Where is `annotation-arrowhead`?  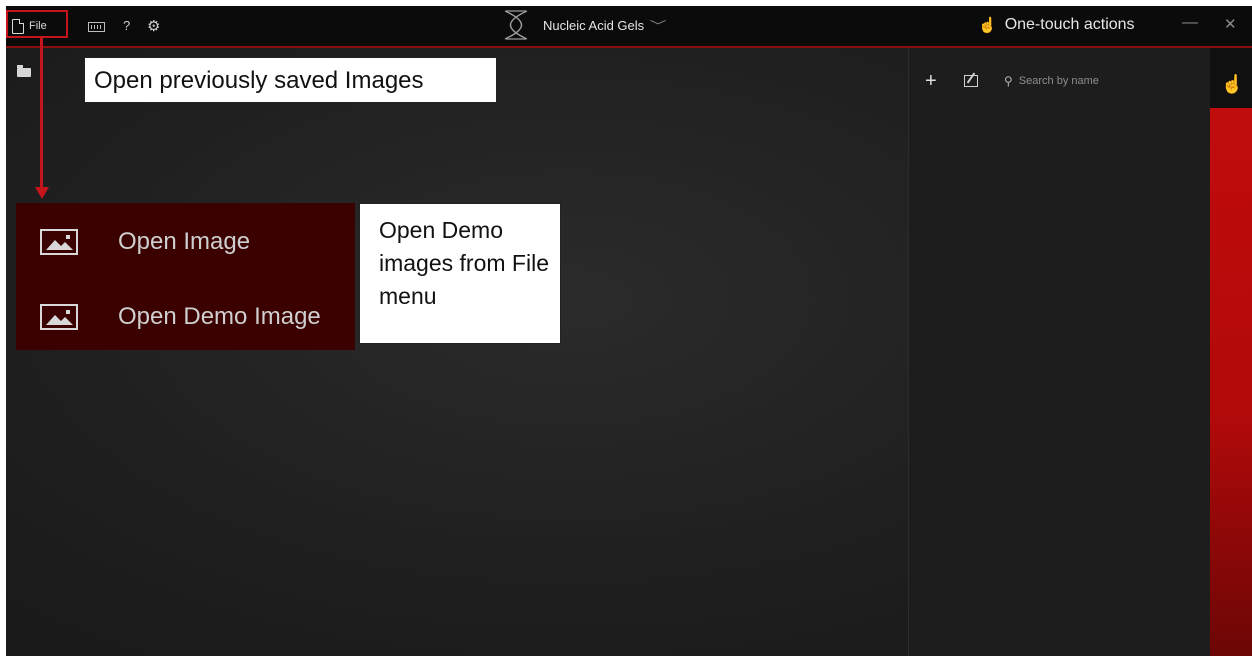
annotation-arrowhead is located at coordinates (42, 193).